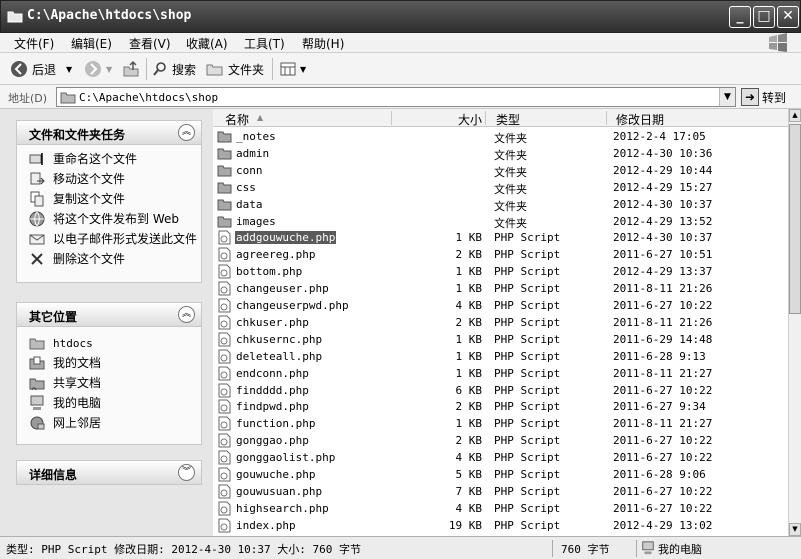 The image size is (801, 559). What do you see at coordinates (500, 322) in the screenshot?
I see `file-row: chkuser.php 2 KB PHP Script 2011-8-11 21:26` at bounding box center [500, 322].